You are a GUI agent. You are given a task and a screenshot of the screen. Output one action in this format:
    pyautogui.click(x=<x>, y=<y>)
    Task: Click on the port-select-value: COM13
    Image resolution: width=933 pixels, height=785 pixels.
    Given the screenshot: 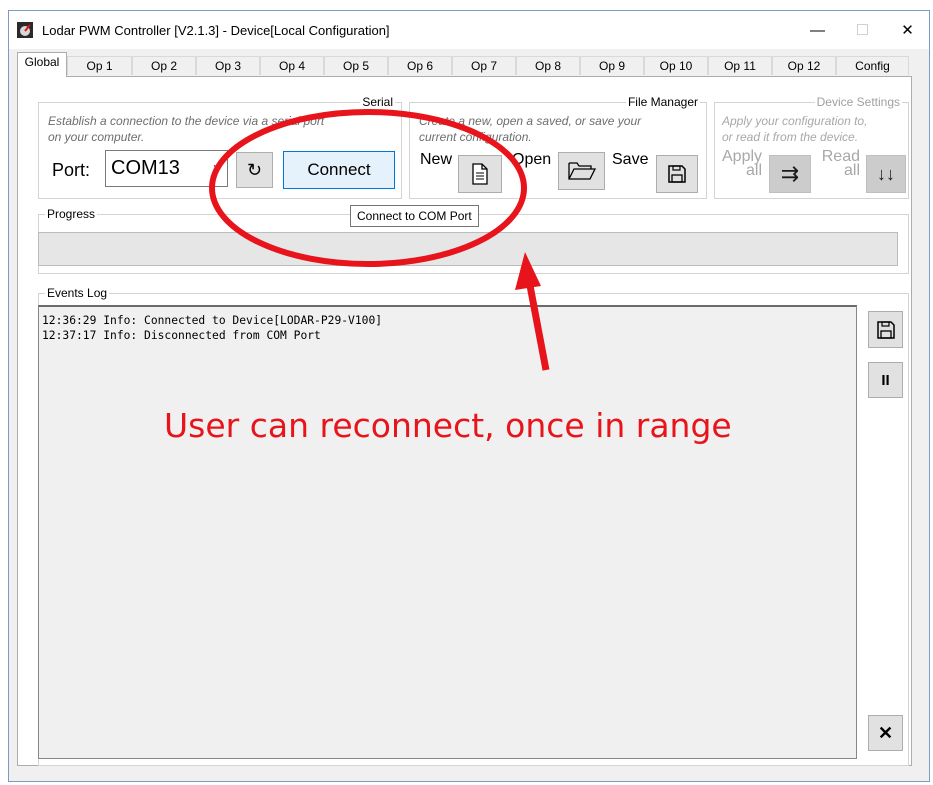 What is the action you would take?
    pyautogui.click(x=145, y=168)
    